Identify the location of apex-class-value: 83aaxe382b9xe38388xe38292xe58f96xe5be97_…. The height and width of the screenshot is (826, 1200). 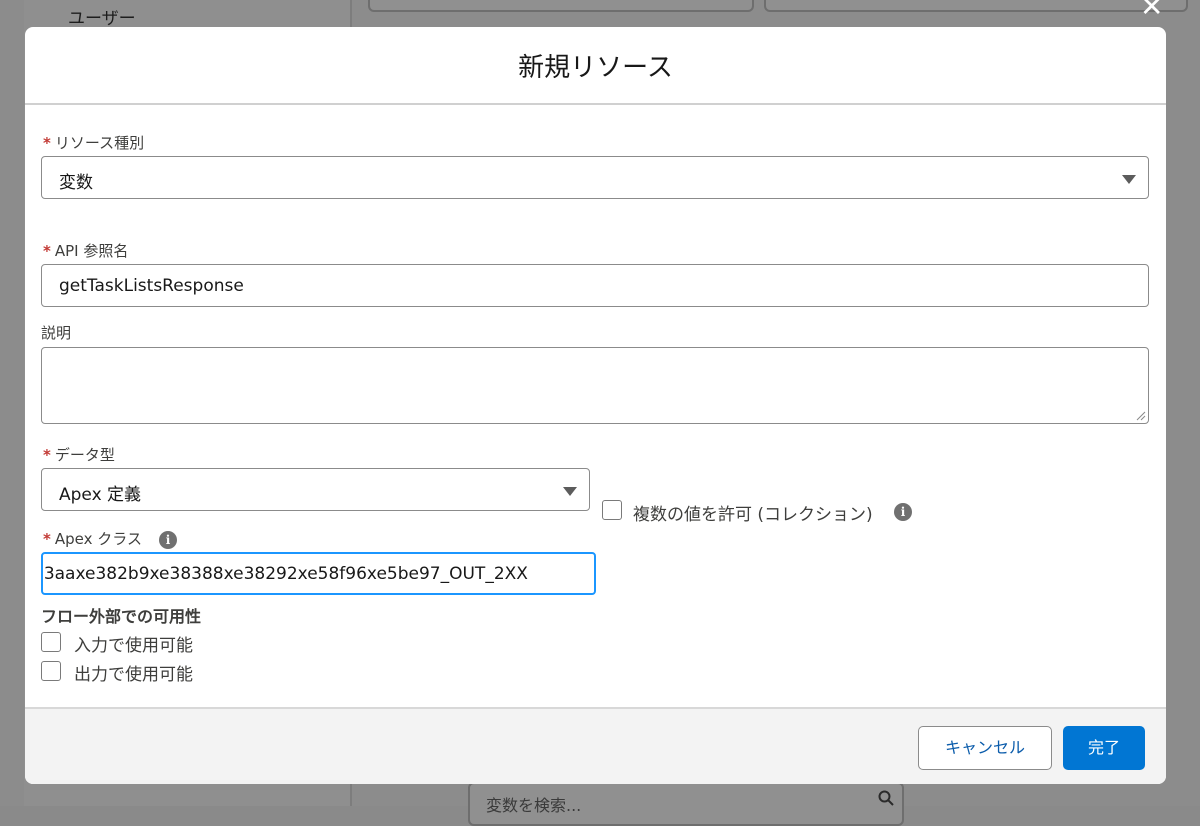
(284, 574).